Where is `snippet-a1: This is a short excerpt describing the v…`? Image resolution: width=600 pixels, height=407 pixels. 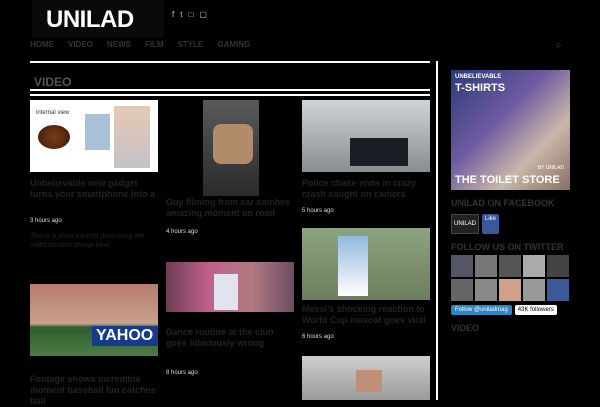 snippet-a1: This is a short excerpt describing the v… is located at coordinates (87, 241).